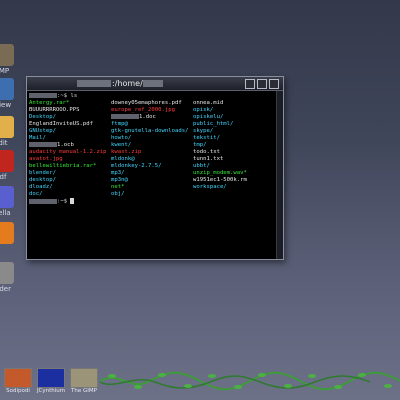 This screenshot has width=400, height=400. What do you see at coordinates (210, 187) in the screenshot?
I see `ls-entry-name: workspace/` at bounding box center [210, 187].